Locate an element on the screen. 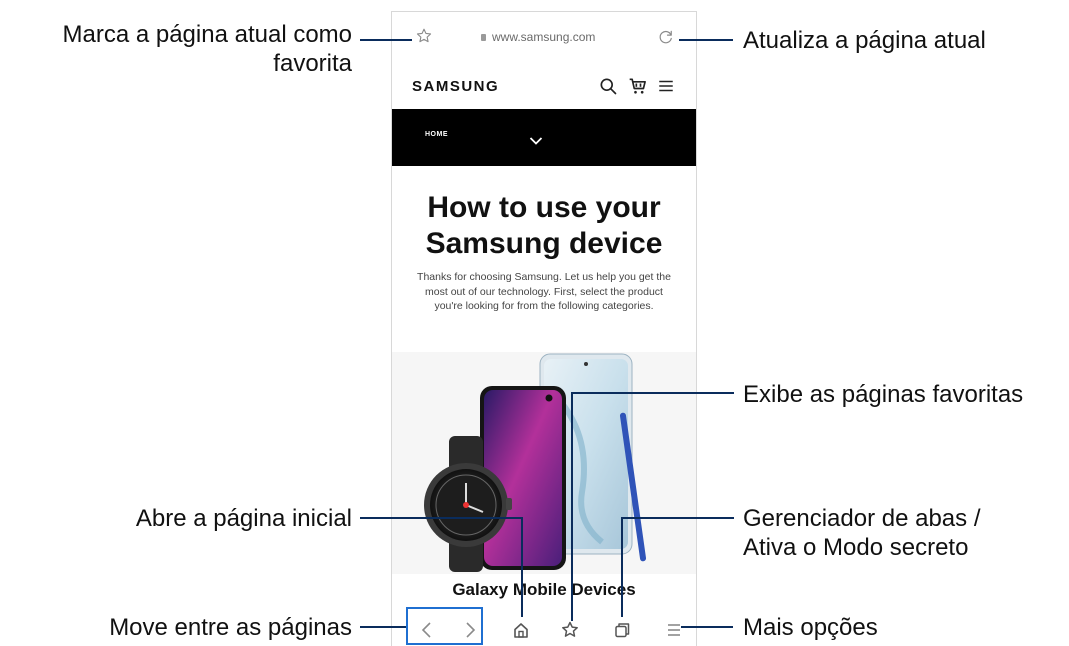 Image resolution: width=1069 pixels, height=646 pixels. callout-bookmark: Marca a página atual como favorita is located at coordinates (208, 49).